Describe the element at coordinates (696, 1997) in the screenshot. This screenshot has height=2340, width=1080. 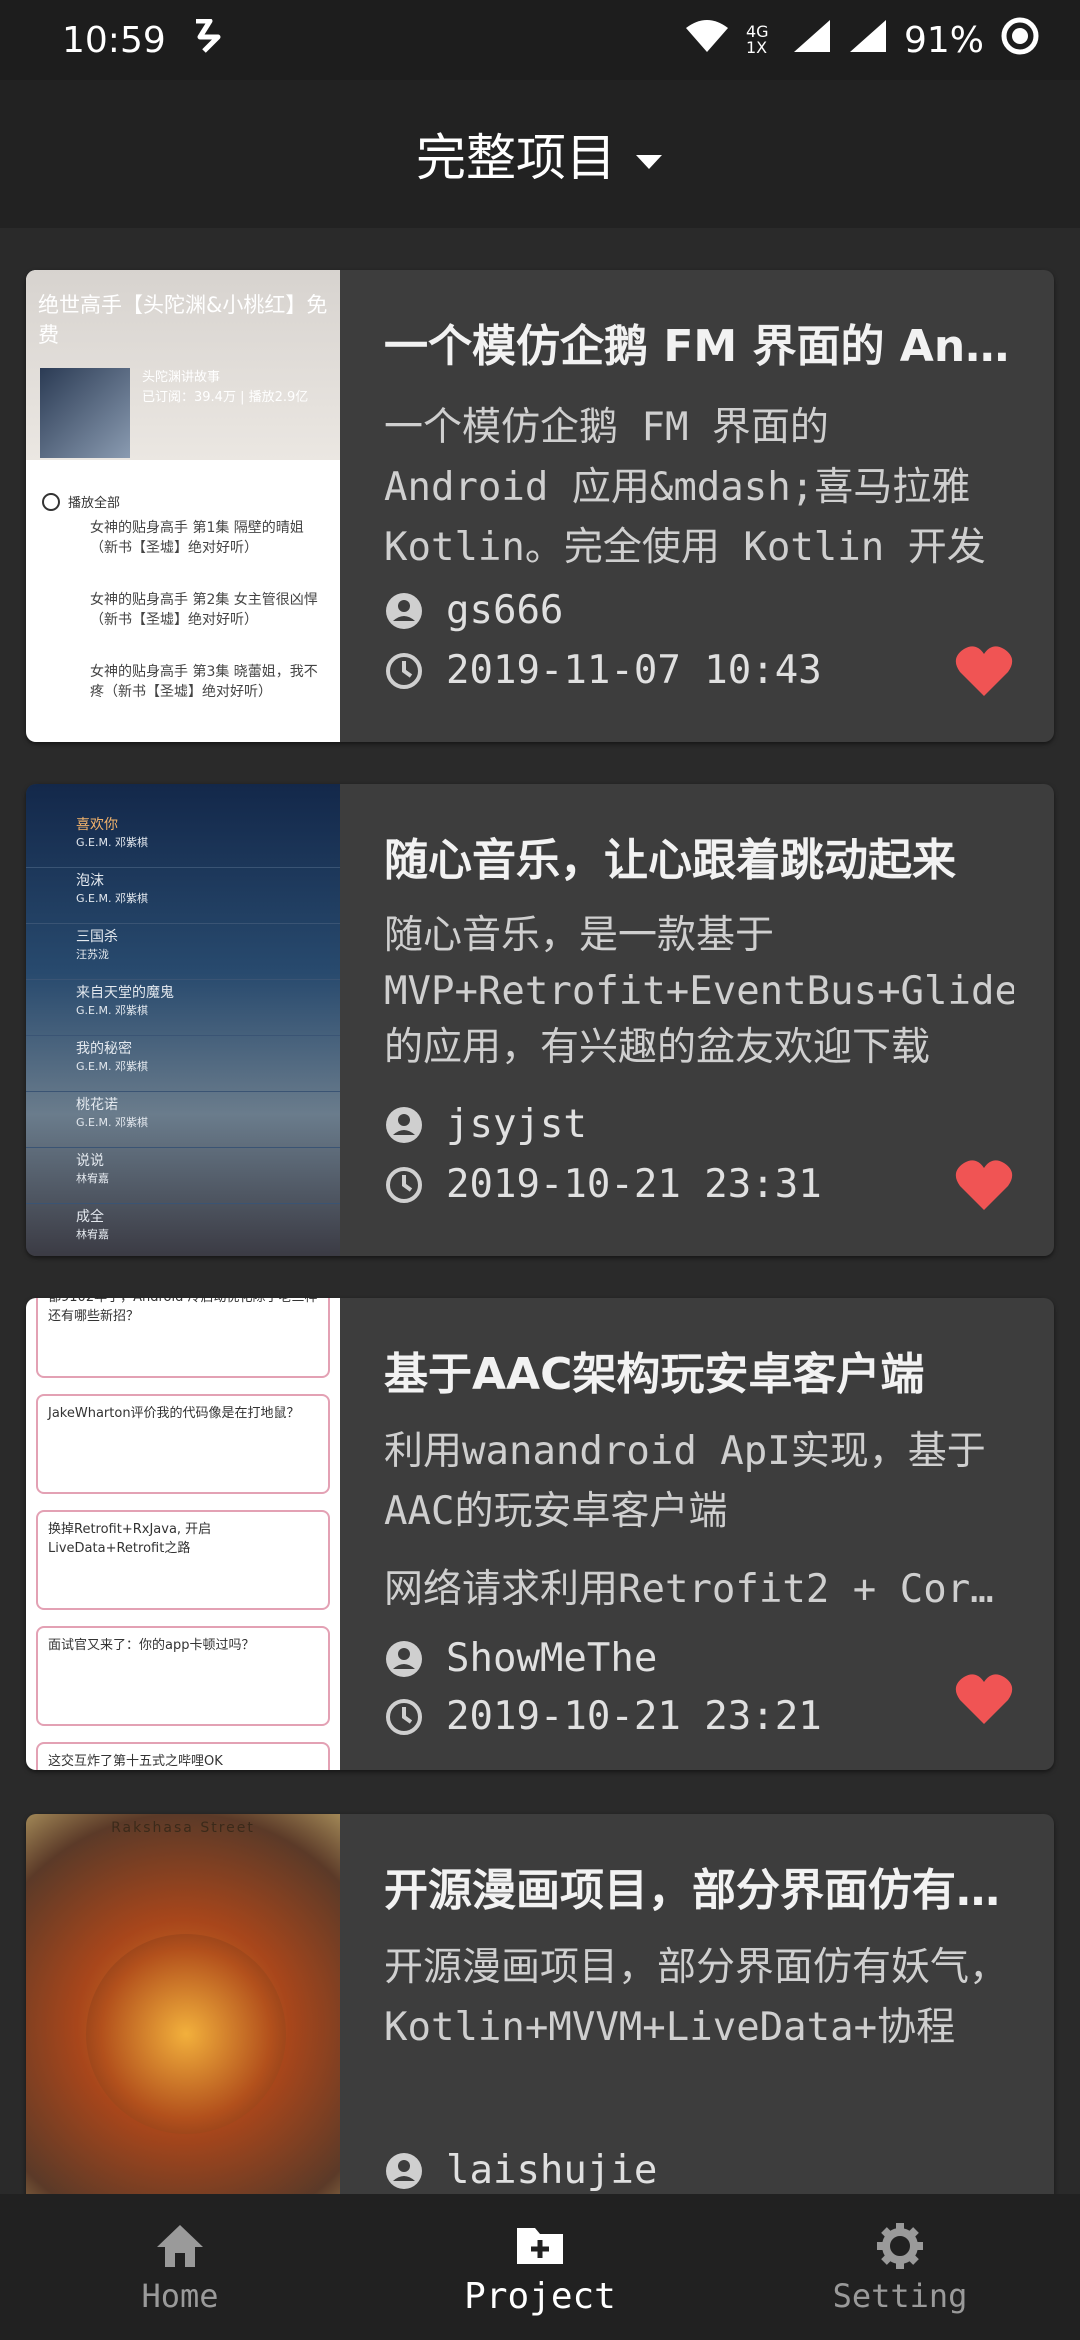
I see `card-description: 开源漫画项目，部分界面仿有妖气，Kotlin+MVVM+LiveData+协程` at that location.